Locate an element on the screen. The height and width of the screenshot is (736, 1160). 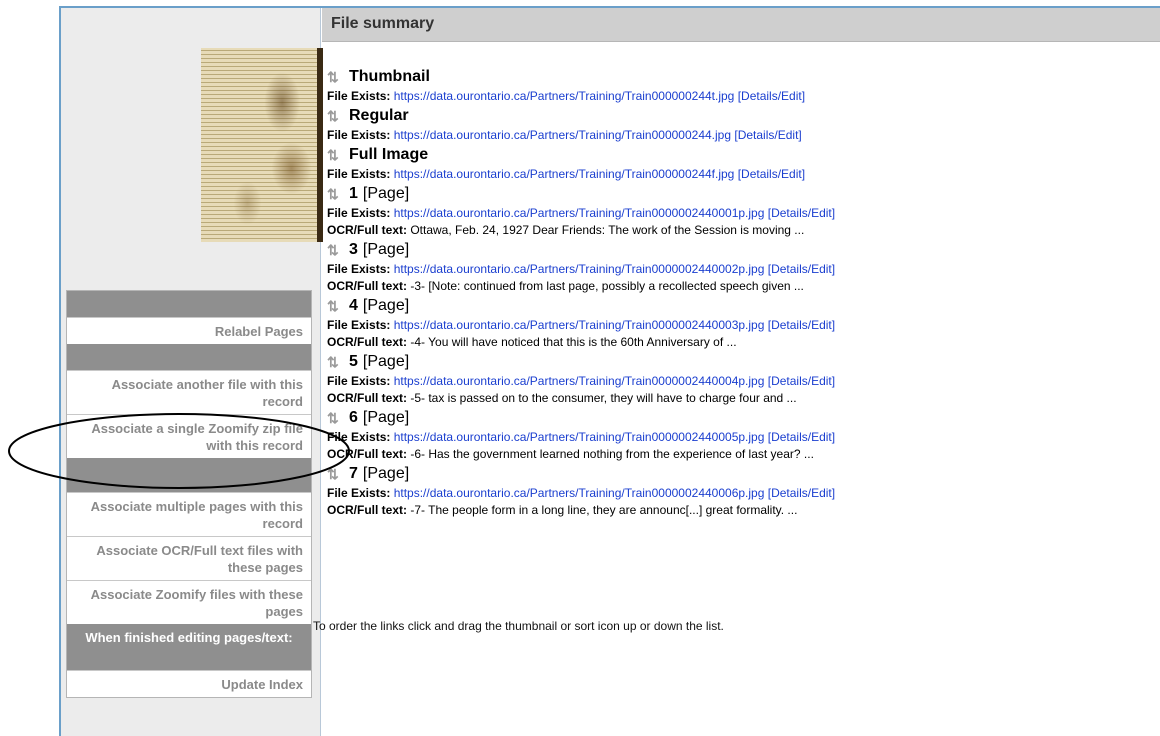
menu-item-associate-another-file-with-this-record: Associate another file with this record is located at coordinates (189, 392).